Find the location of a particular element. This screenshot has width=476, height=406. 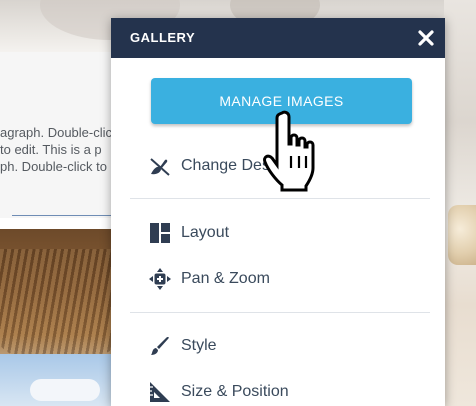

layout-grid-icon is located at coordinates (160, 233).